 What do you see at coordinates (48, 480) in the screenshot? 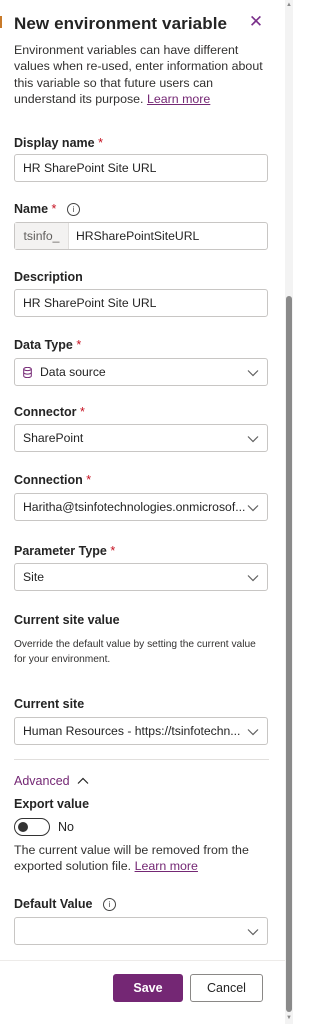
I see `connection-label-text: Connection` at bounding box center [48, 480].